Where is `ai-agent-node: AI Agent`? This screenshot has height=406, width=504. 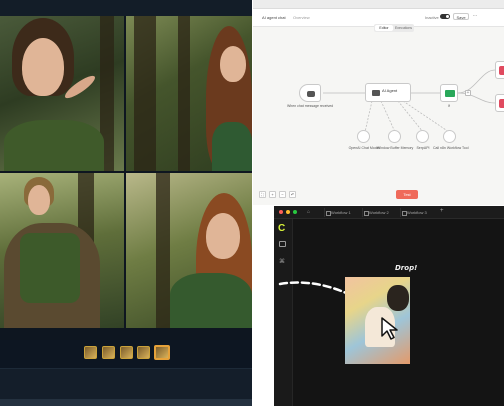
ai-agent-node: AI Agent is located at coordinates (388, 92).